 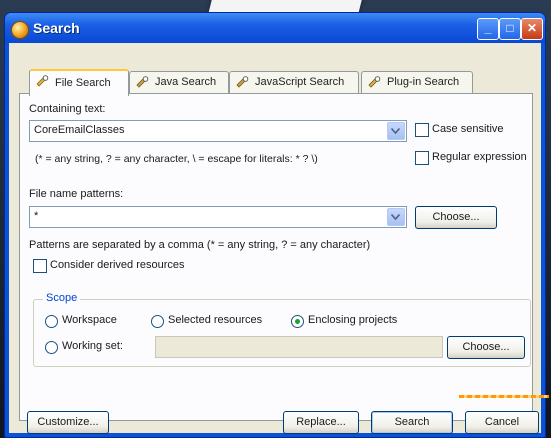 What do you see at coordinates (76, 194) in the screenshot?
I see `file-name-patterns-label: File name patterns:` at bounding box center [76, 194].